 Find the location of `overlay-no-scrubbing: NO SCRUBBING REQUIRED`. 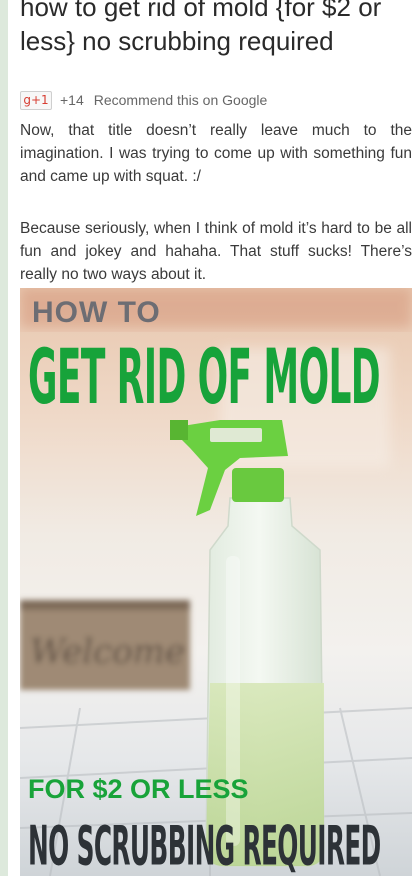

overlay-no-scrubbing: NO SCRUBBING REQUIRED is located at coordinates (204, 846).